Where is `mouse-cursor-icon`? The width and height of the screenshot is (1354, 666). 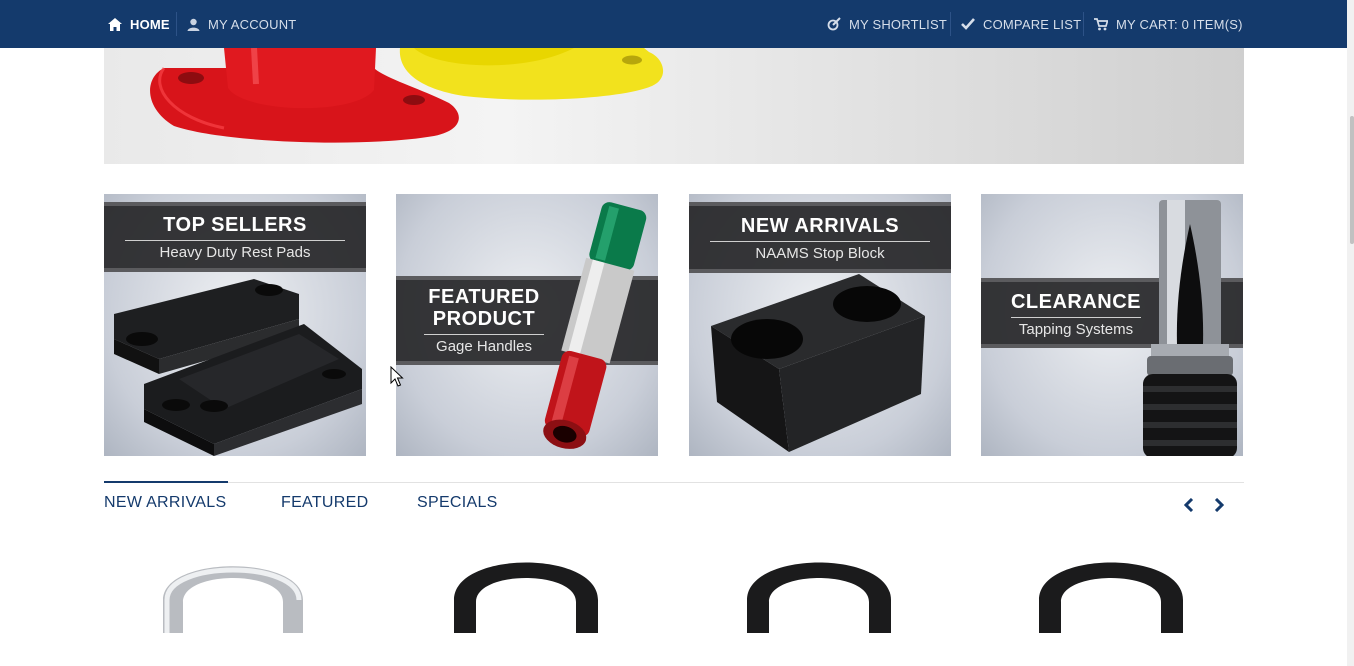
mouse-cursor-icon is located at coordinates (397, 376).